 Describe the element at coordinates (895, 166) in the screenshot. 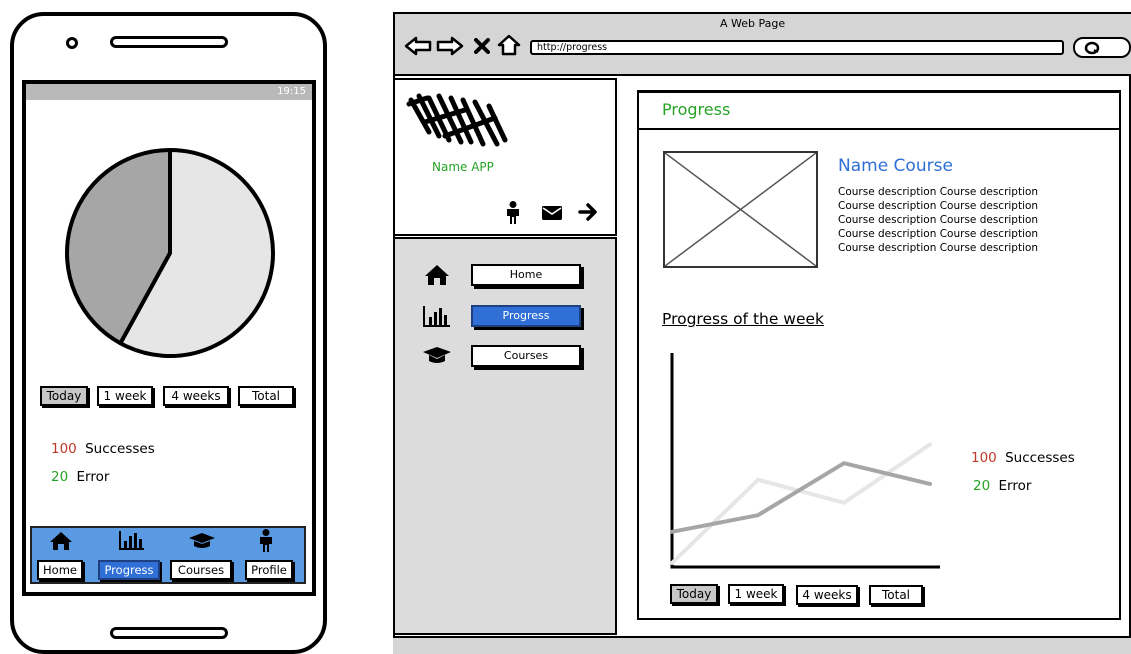

I see `course-name: Name Course` at that location.